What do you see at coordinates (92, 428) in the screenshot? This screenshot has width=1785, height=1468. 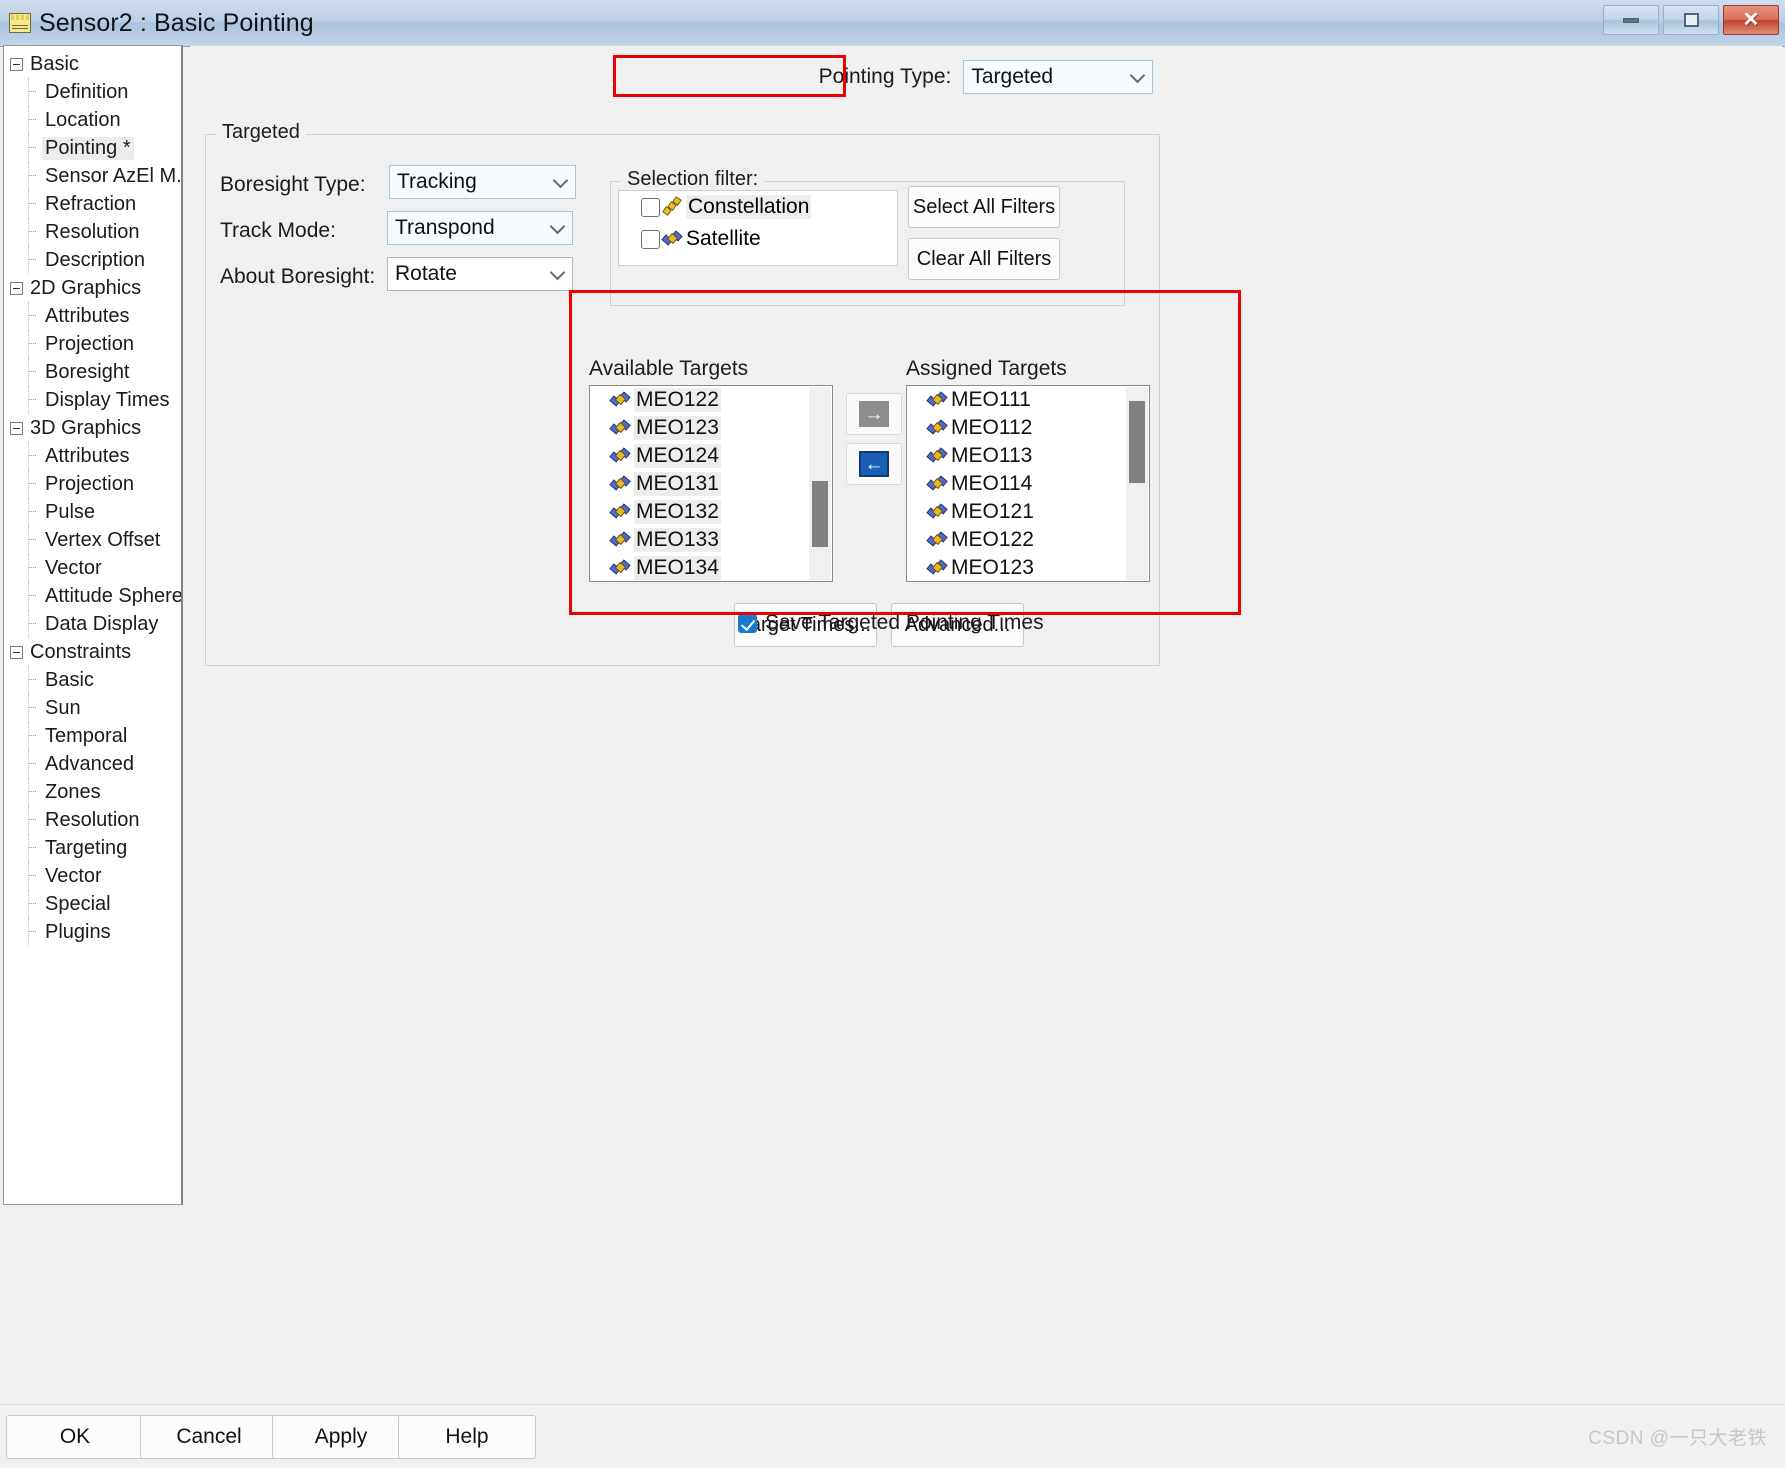 I see `sidebar-item-3d-graphics: 3D Graphics` at bounding box center [92, 428].